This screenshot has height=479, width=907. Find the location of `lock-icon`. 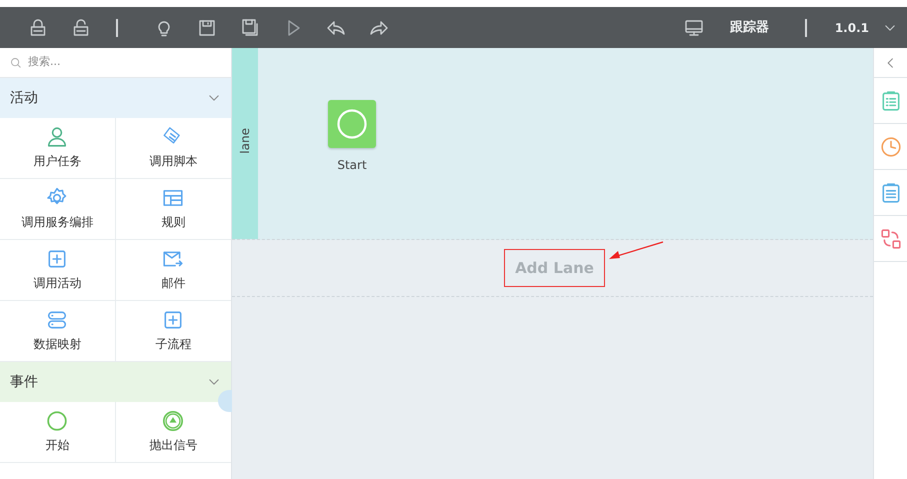

lock-icon is located at coordinates (38, 28).